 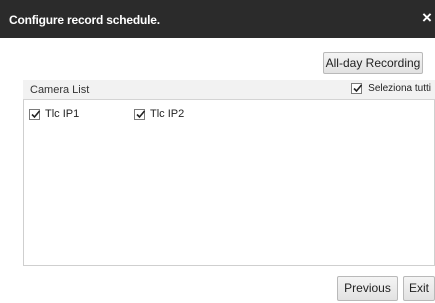 I want to click on previous-button: Previous, so click(x=367, y=288).